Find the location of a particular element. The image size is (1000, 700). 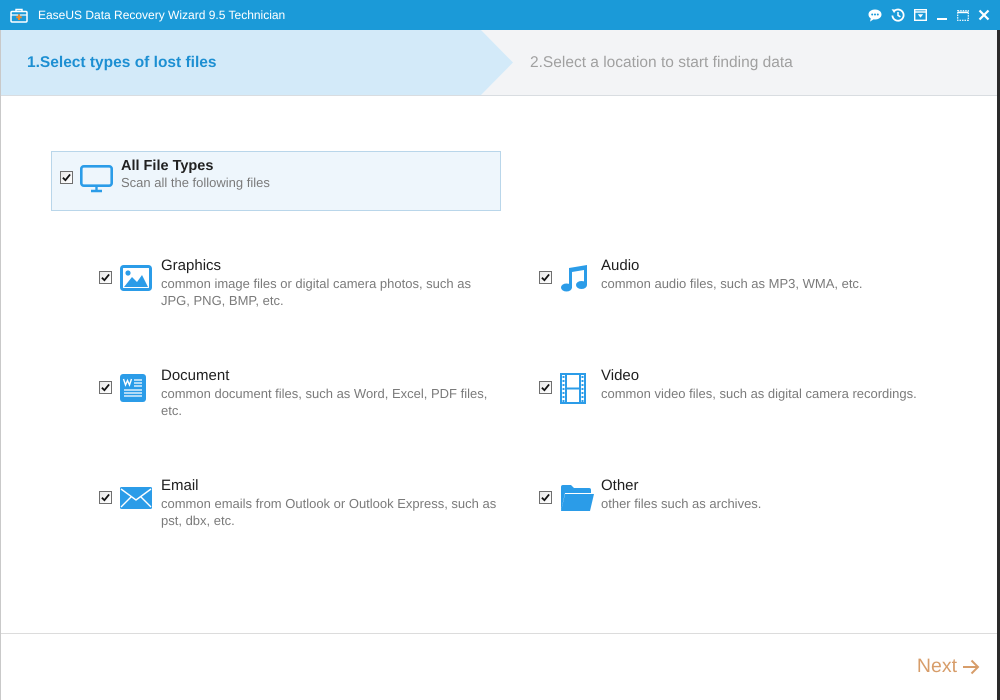

option-title: Video is located at coordinates (620, 375).